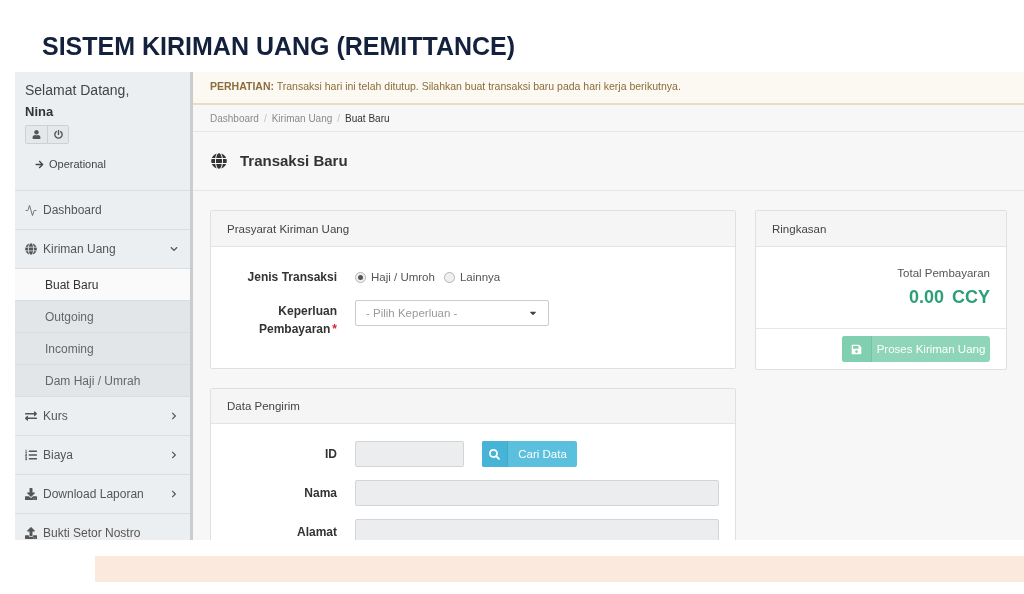 The height and width of the screenshot is (594, 1024). What do you see at coordinates (39, 164) in the screenshot?
I see `arrow-right-icon` at bounding box center [39, 164].